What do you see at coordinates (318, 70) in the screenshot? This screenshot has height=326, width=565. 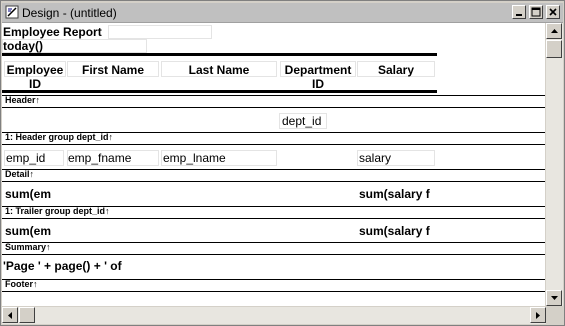 I see `col-dept-line1: Department` at bounding box center [318, 70].